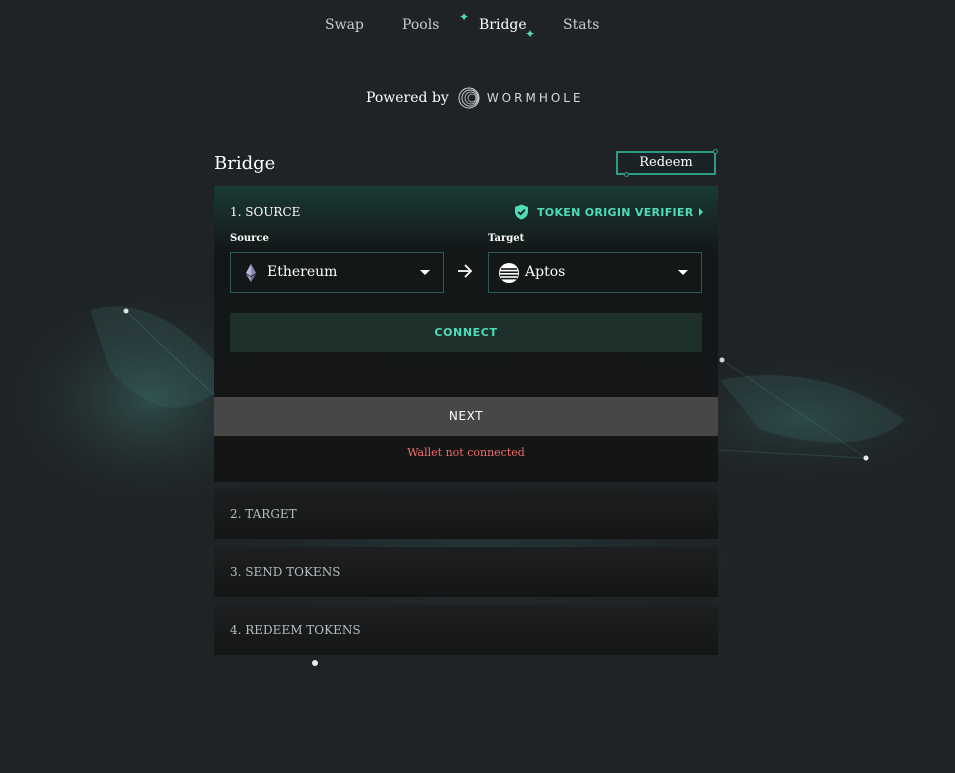 This screenshot has width=955, height=773. I want to click on step-target: 2. TARGET, so click(466, 514).